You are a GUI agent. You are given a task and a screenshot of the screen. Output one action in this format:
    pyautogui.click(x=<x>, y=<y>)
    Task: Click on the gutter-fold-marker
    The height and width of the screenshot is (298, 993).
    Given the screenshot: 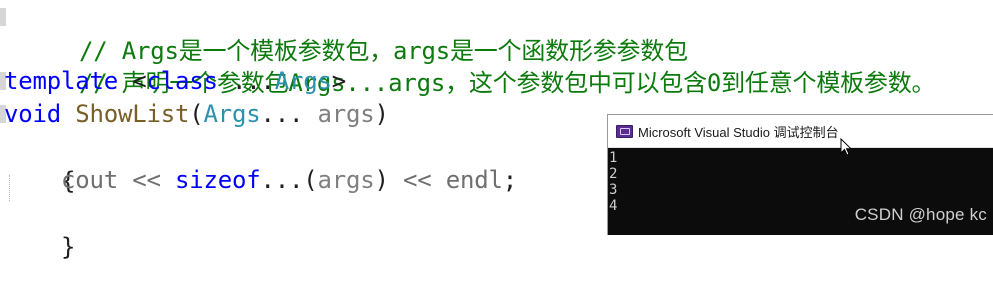 What is the action you would take?
    pyautogui.click(x=3, y=17)
    